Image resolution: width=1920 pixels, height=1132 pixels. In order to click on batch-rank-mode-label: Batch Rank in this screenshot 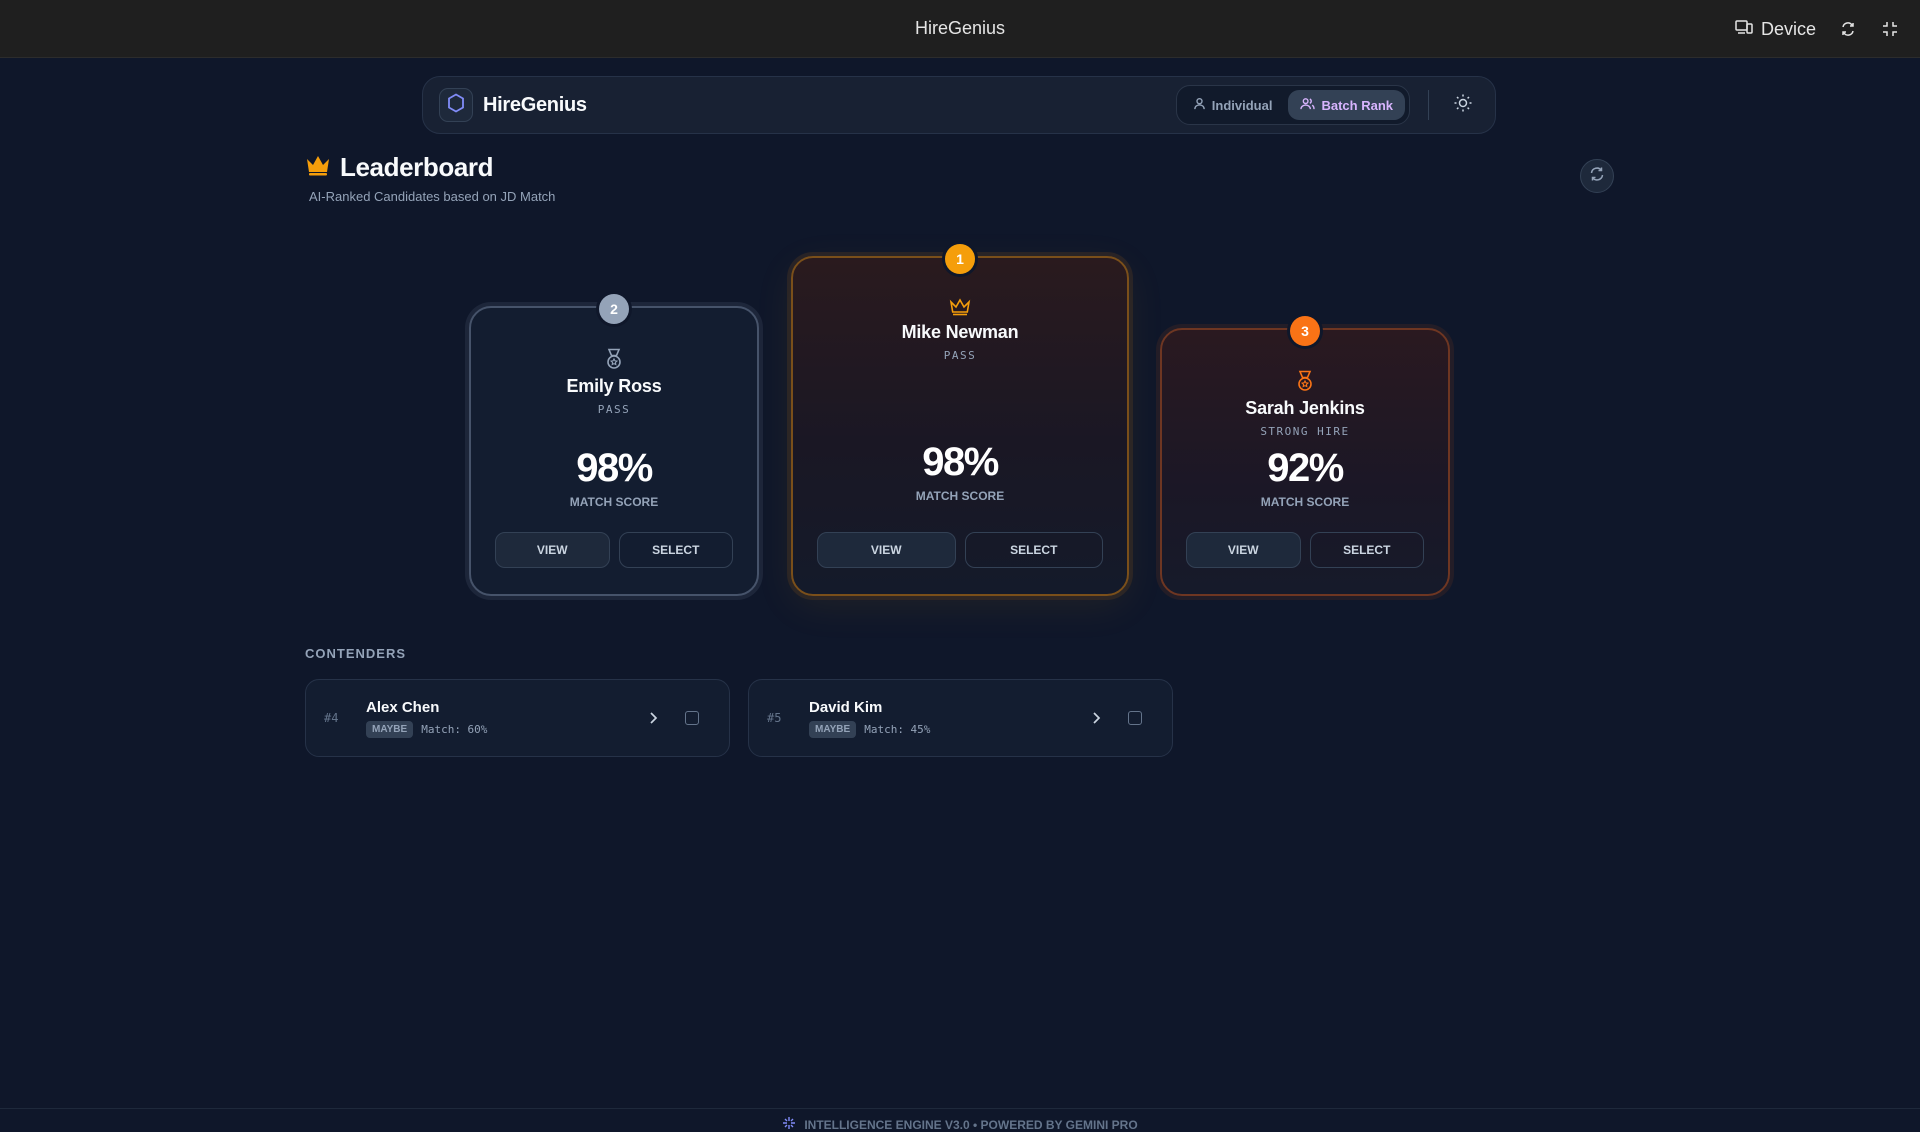, I will do `click(1357, 105)`.